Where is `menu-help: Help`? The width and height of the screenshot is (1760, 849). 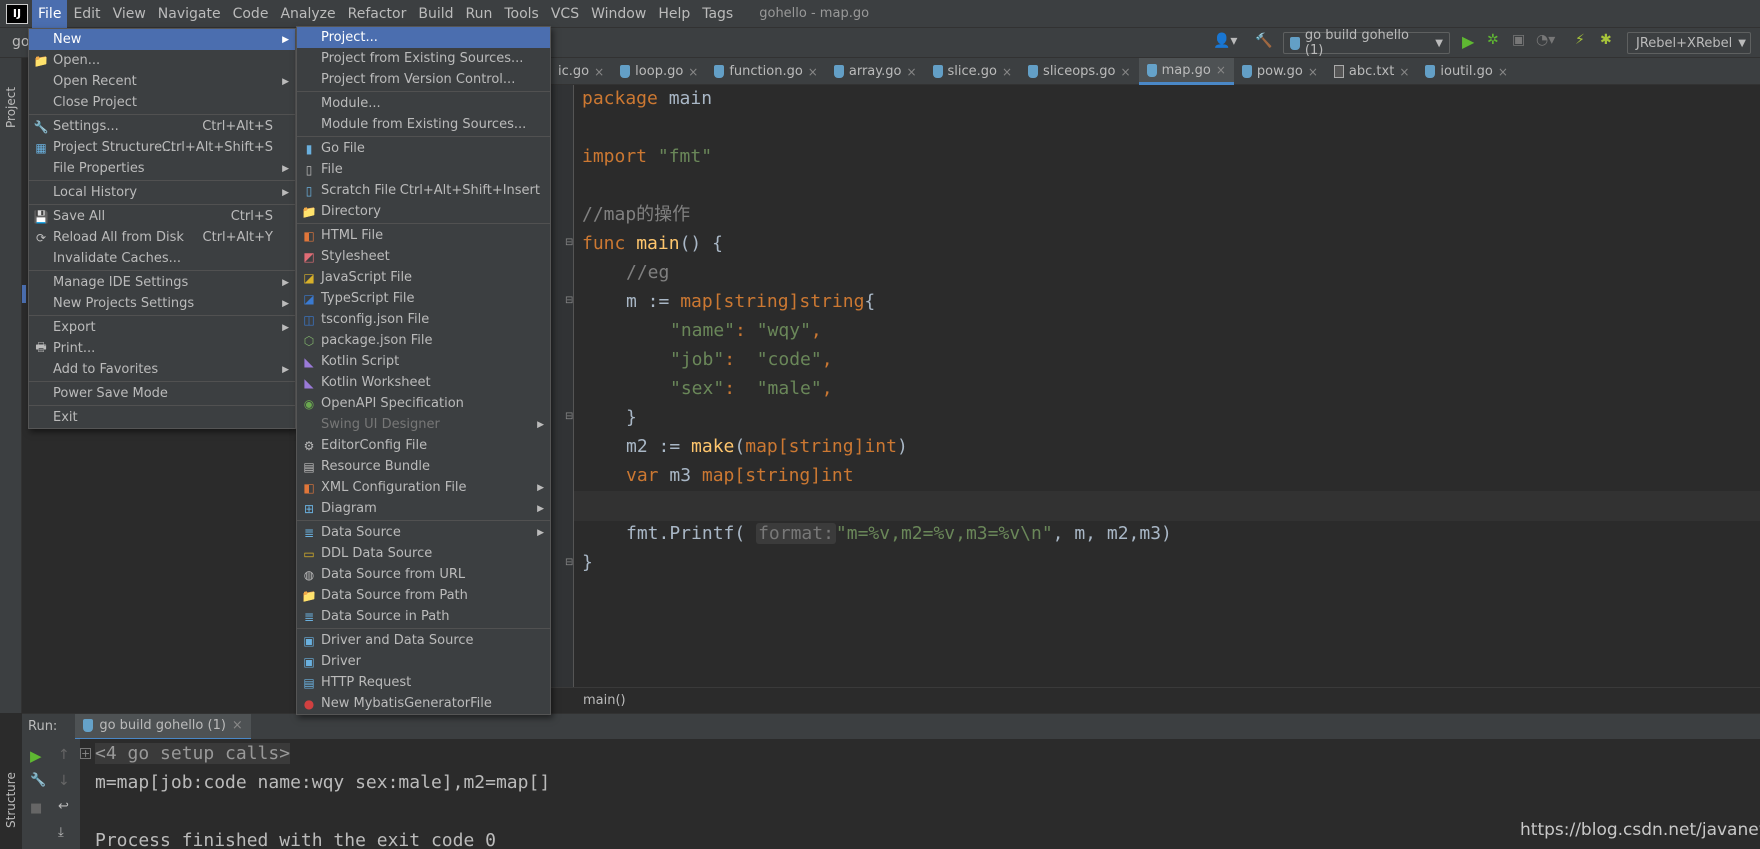 menu-help: Help is located at coordinates (674, 14).